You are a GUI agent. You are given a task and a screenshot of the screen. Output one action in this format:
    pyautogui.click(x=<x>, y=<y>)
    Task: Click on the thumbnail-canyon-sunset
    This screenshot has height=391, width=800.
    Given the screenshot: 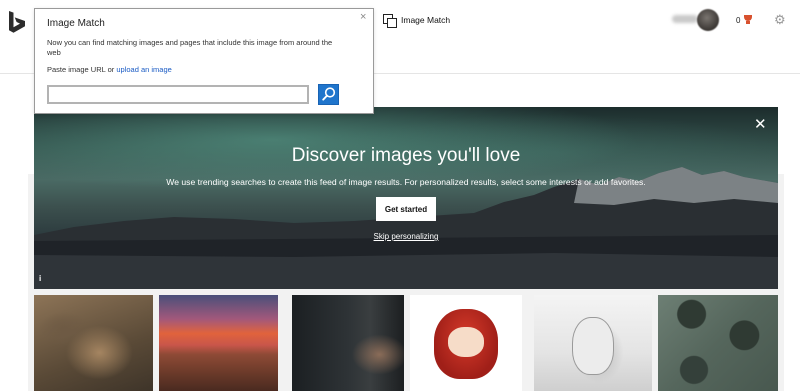 What is the action you would take?
    pyautogui.click(x=218, y=343)
    